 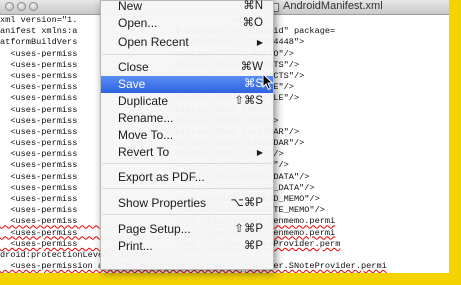 What do you see at coordinates (187, 101) in the screenshot?
I see `menu-item-duplicate: Duplicate ⇧⌘S` at bounding box center [187, 101].